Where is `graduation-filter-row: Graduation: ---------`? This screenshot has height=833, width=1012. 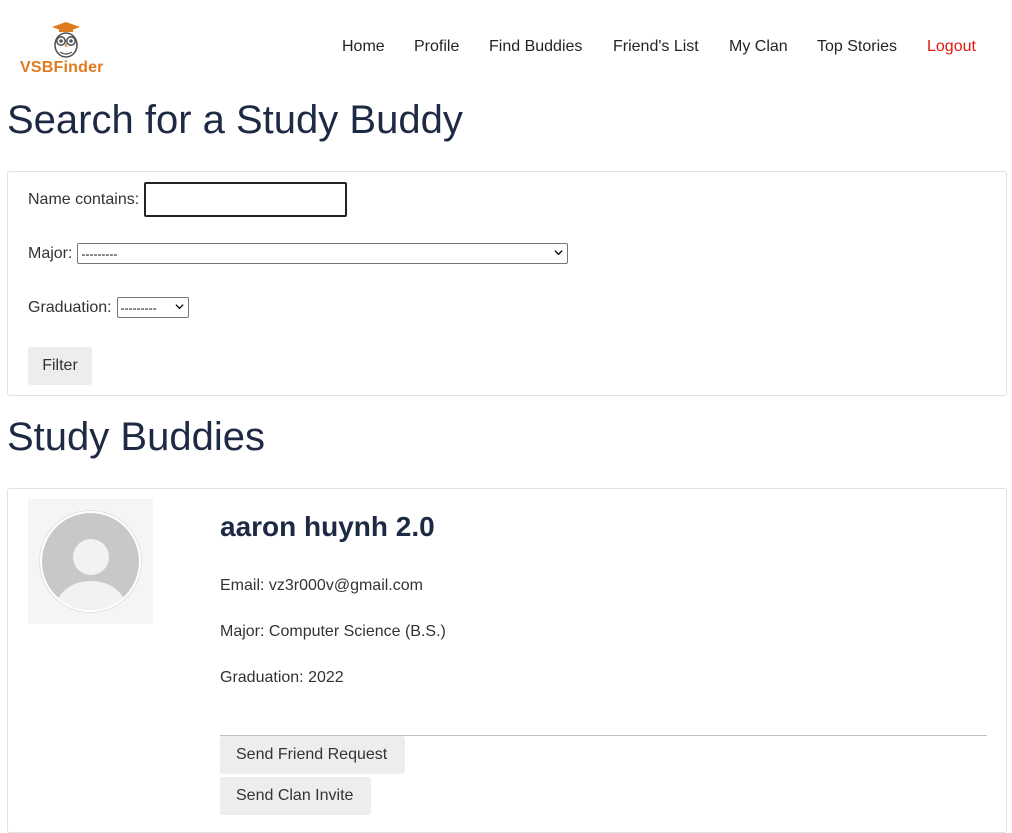
graduation-filter-row: Graduation: --------- is located at coordinates (108, 307).